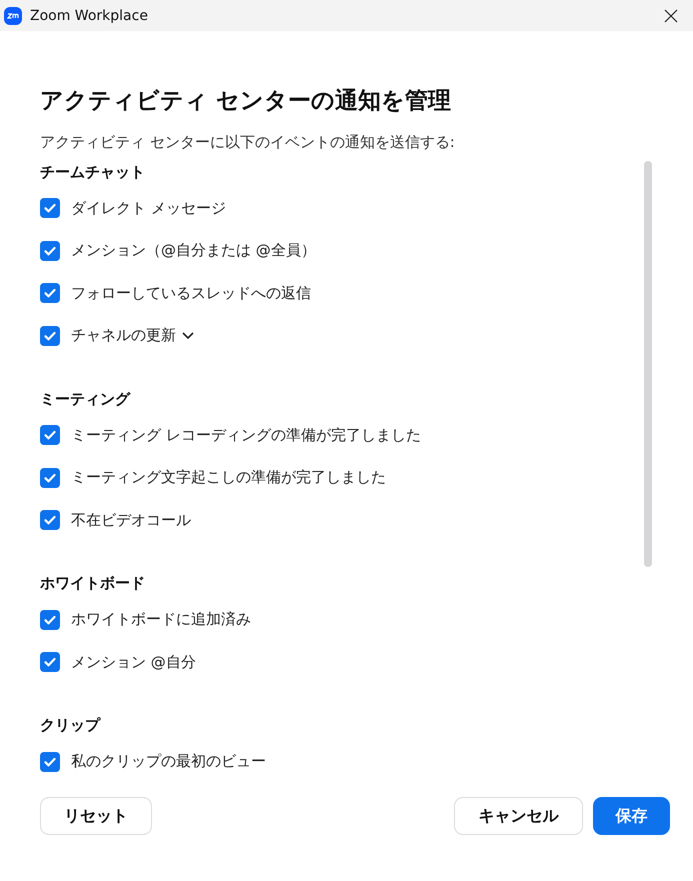  Describe the element at coordinates (93, 172) in the screenshot. I see `section-heading: チームチャット` at that location.